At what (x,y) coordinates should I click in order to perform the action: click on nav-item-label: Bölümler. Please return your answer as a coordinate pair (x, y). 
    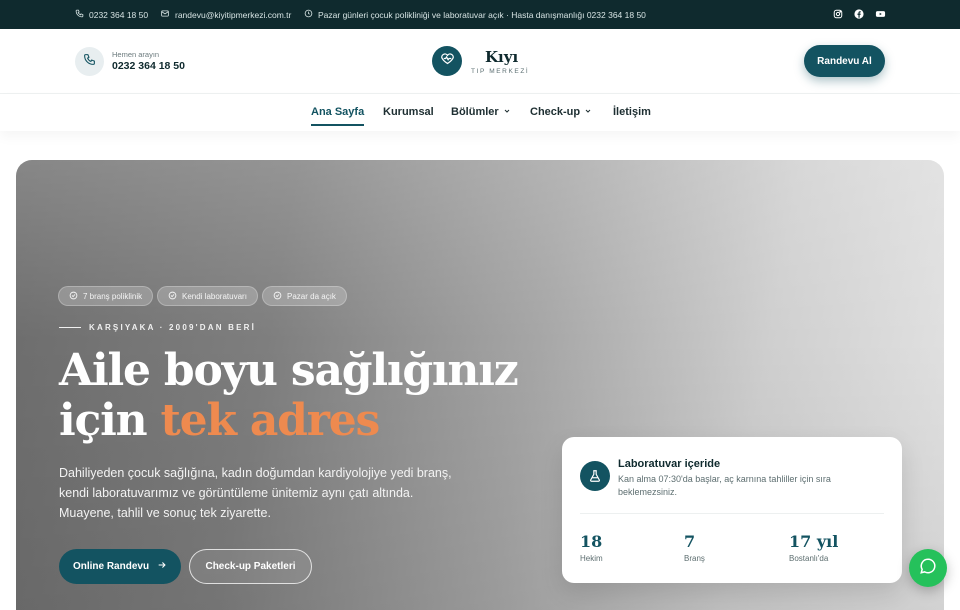
    Looking at the image, I should click on (475, 112).